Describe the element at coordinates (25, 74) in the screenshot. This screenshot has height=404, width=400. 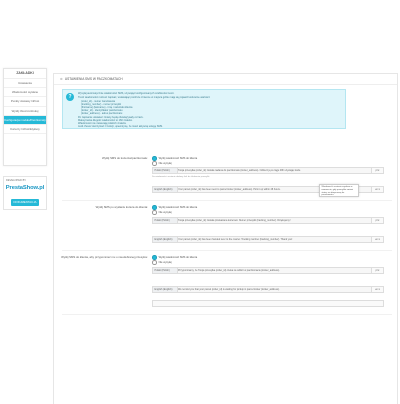
I see `sidebar-title: Zakładki` at that location.